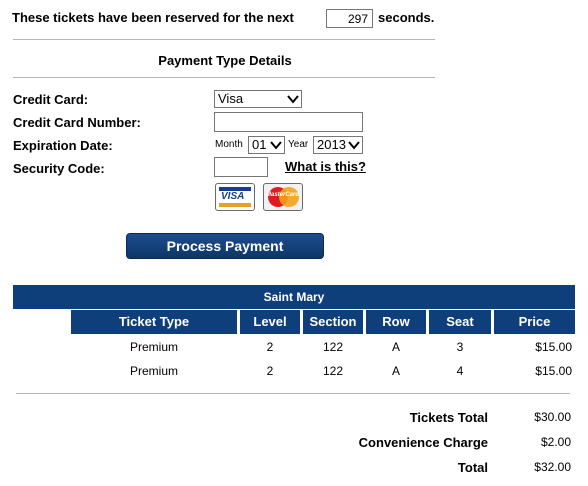 The image size is (588, 486). I want to click on month-value: 01, so click(259, 144).